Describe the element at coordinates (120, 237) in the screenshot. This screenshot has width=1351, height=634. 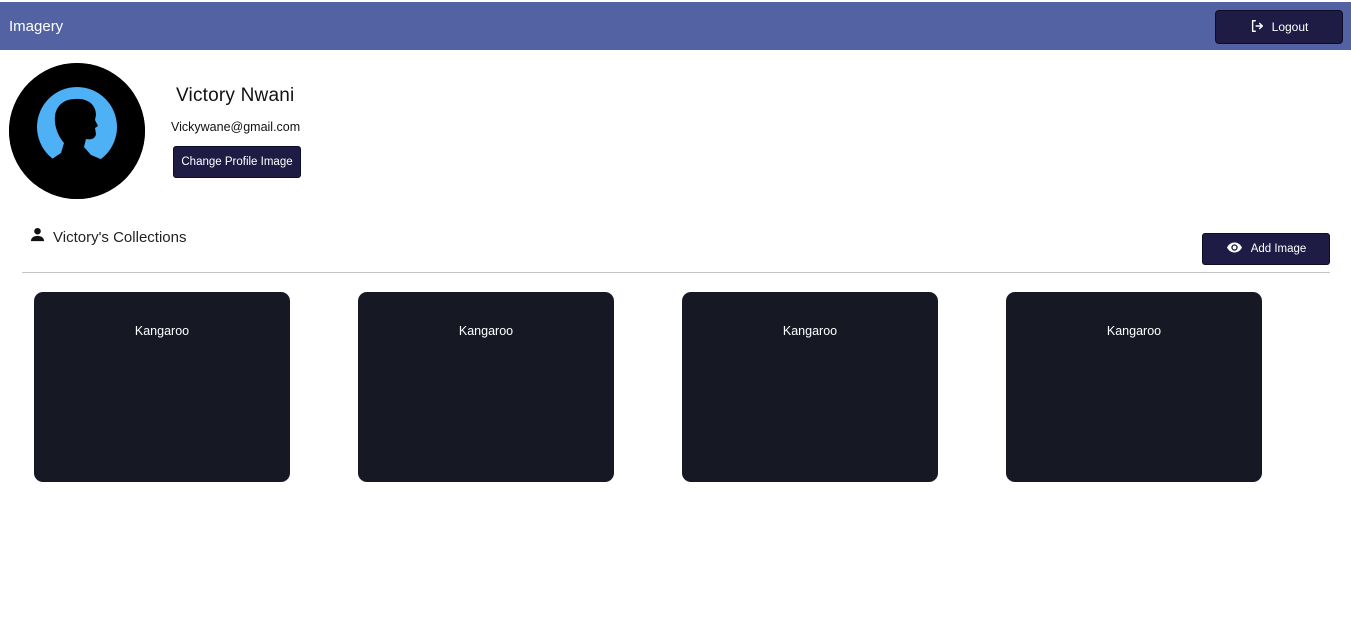
I see `collections-title: Victory's Collections` at that location.